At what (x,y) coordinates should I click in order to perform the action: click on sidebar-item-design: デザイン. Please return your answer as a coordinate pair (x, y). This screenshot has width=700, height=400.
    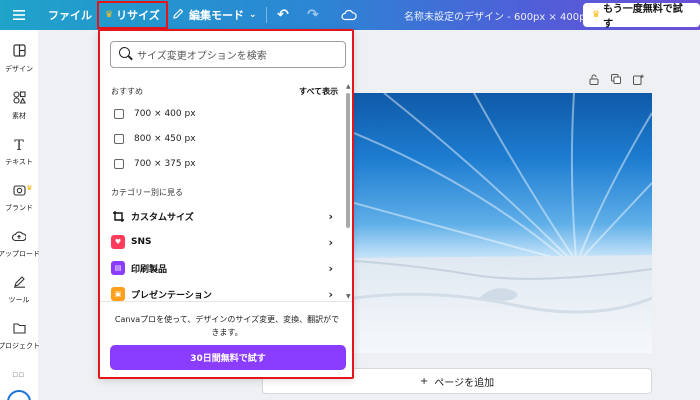
    Looking at the image, I should click on (19, 59).